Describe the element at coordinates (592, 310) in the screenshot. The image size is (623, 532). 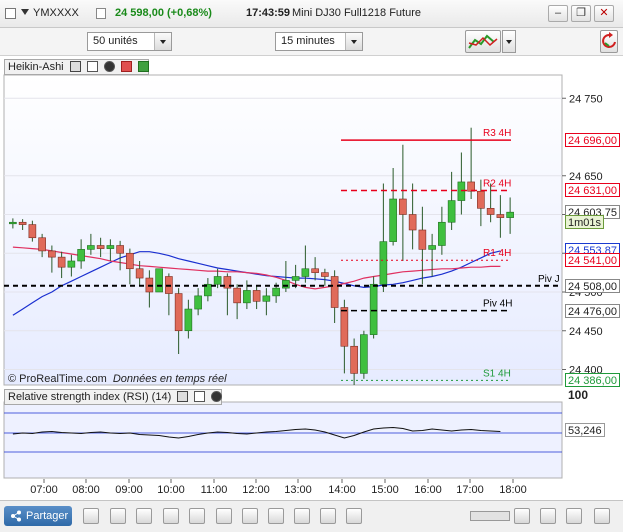
I see `price-tag: 24 476,00` at that location.